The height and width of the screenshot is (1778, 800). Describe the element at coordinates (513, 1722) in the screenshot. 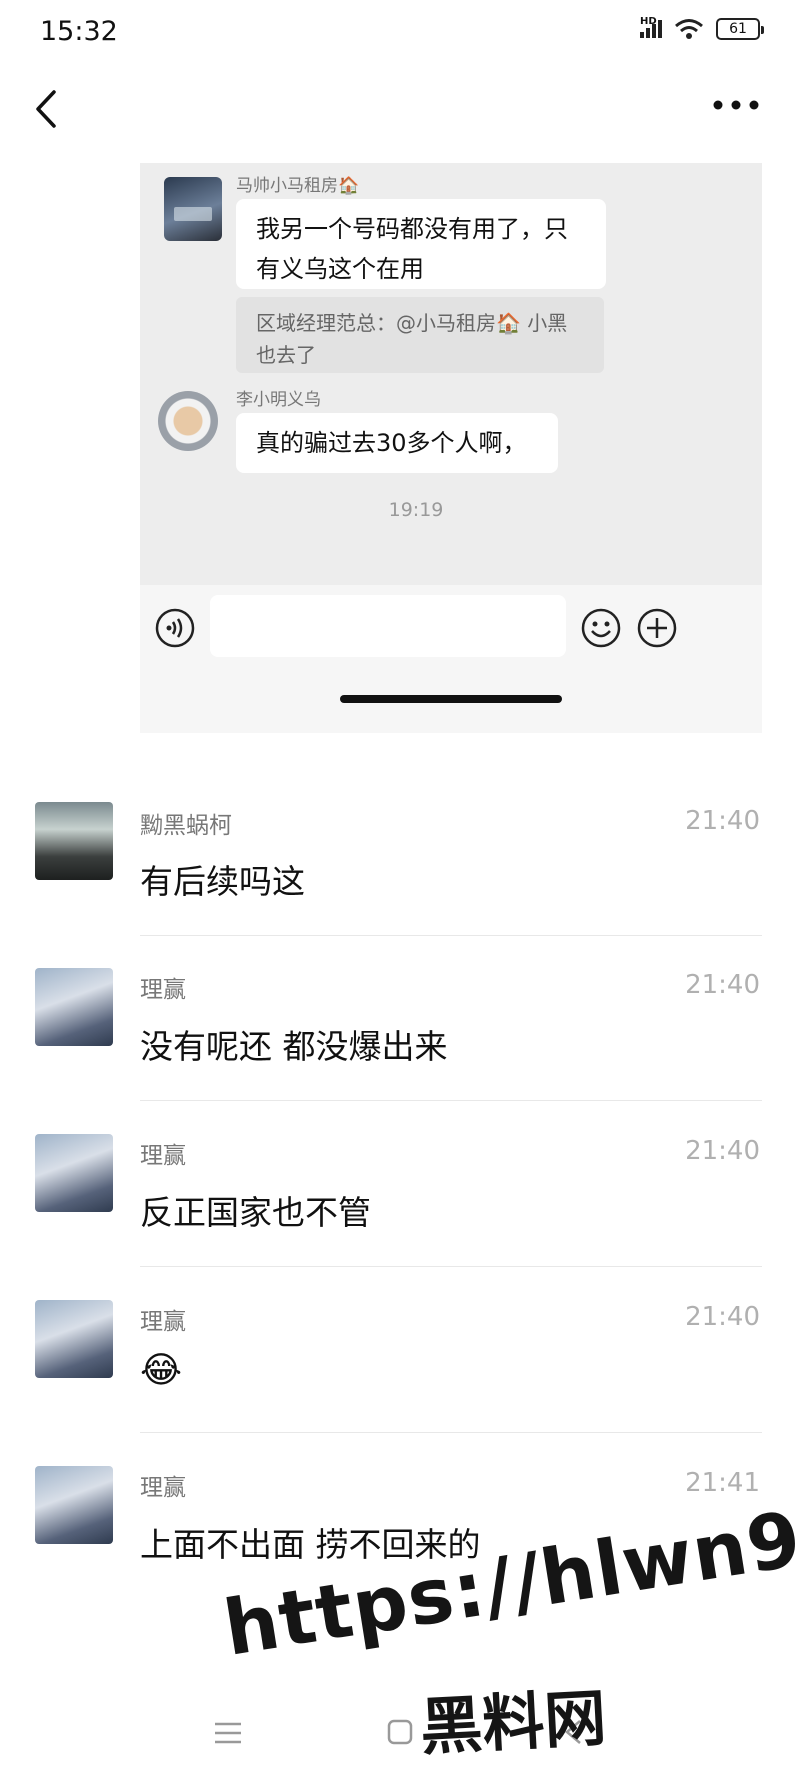

I see `watermark-label: 黑料网` at that location.